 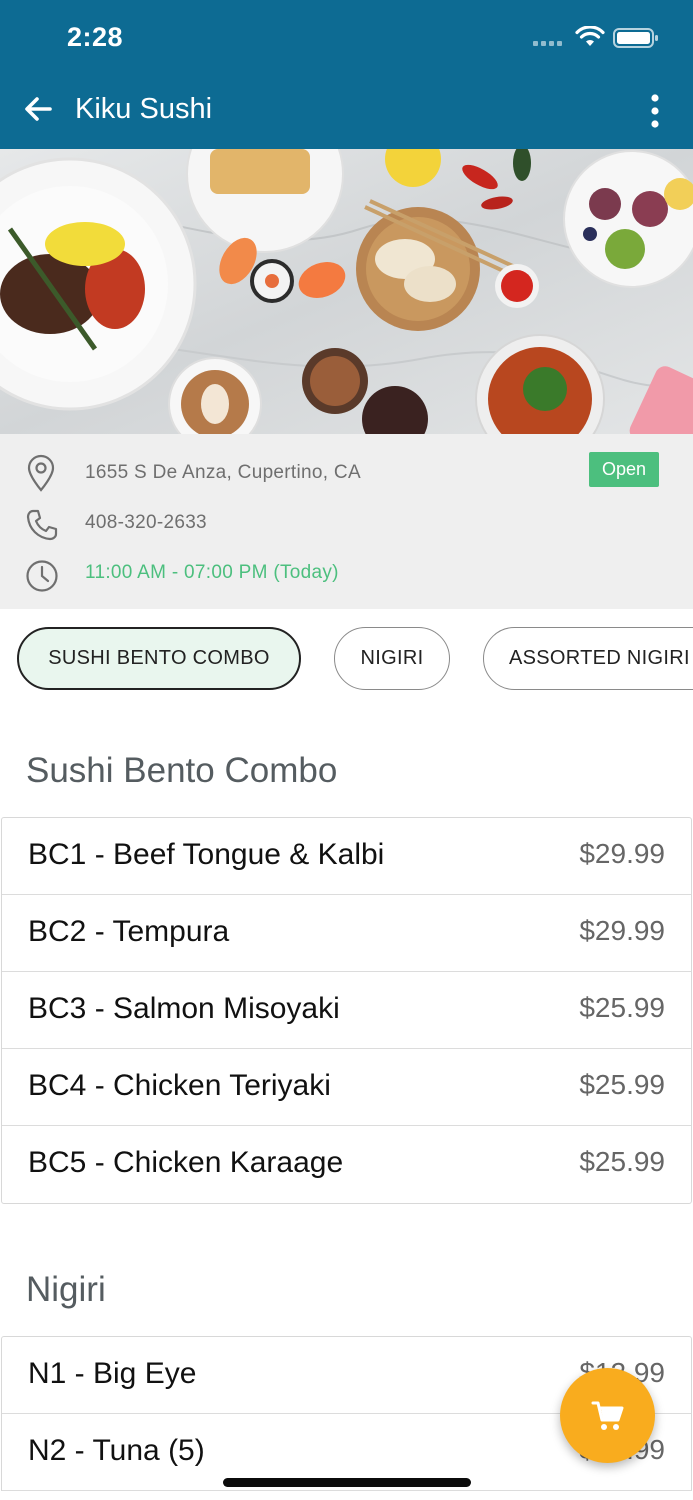 What do you see at coordinates (42, 525) in the screenshot?
I see `phone-icon` at bounding box center [42, 525].